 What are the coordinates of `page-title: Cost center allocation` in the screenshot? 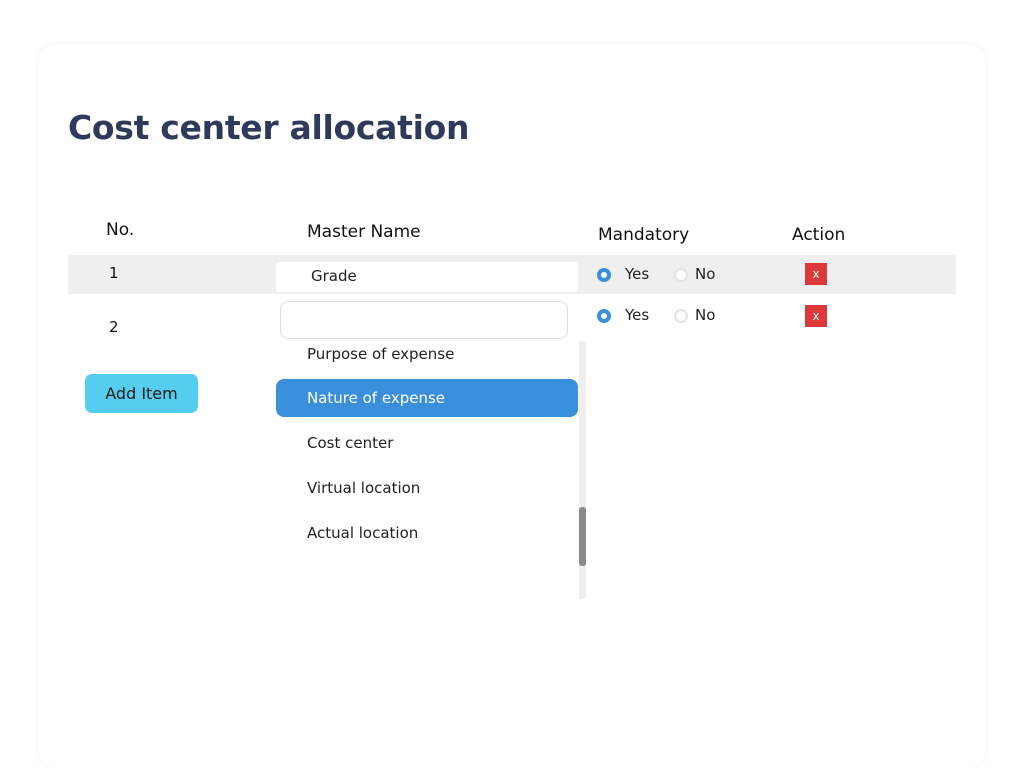 It's located at (269, 127).